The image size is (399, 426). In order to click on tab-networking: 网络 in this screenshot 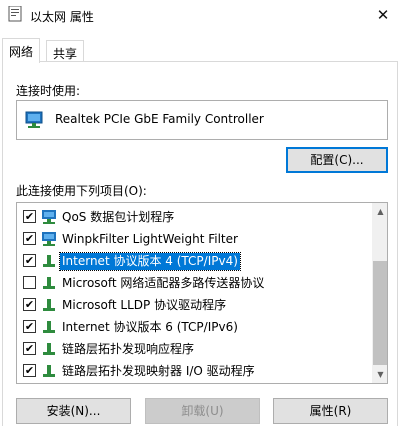, I will do `click(21, 50)`.